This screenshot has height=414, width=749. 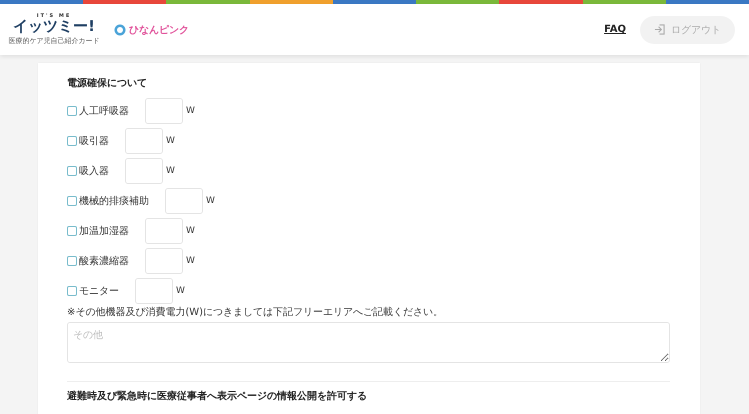 I want to click on section-heading: 避難時及び緊急時に医療従事者へ表示ページの情報公開を許可する, so click(x=217, y=396).